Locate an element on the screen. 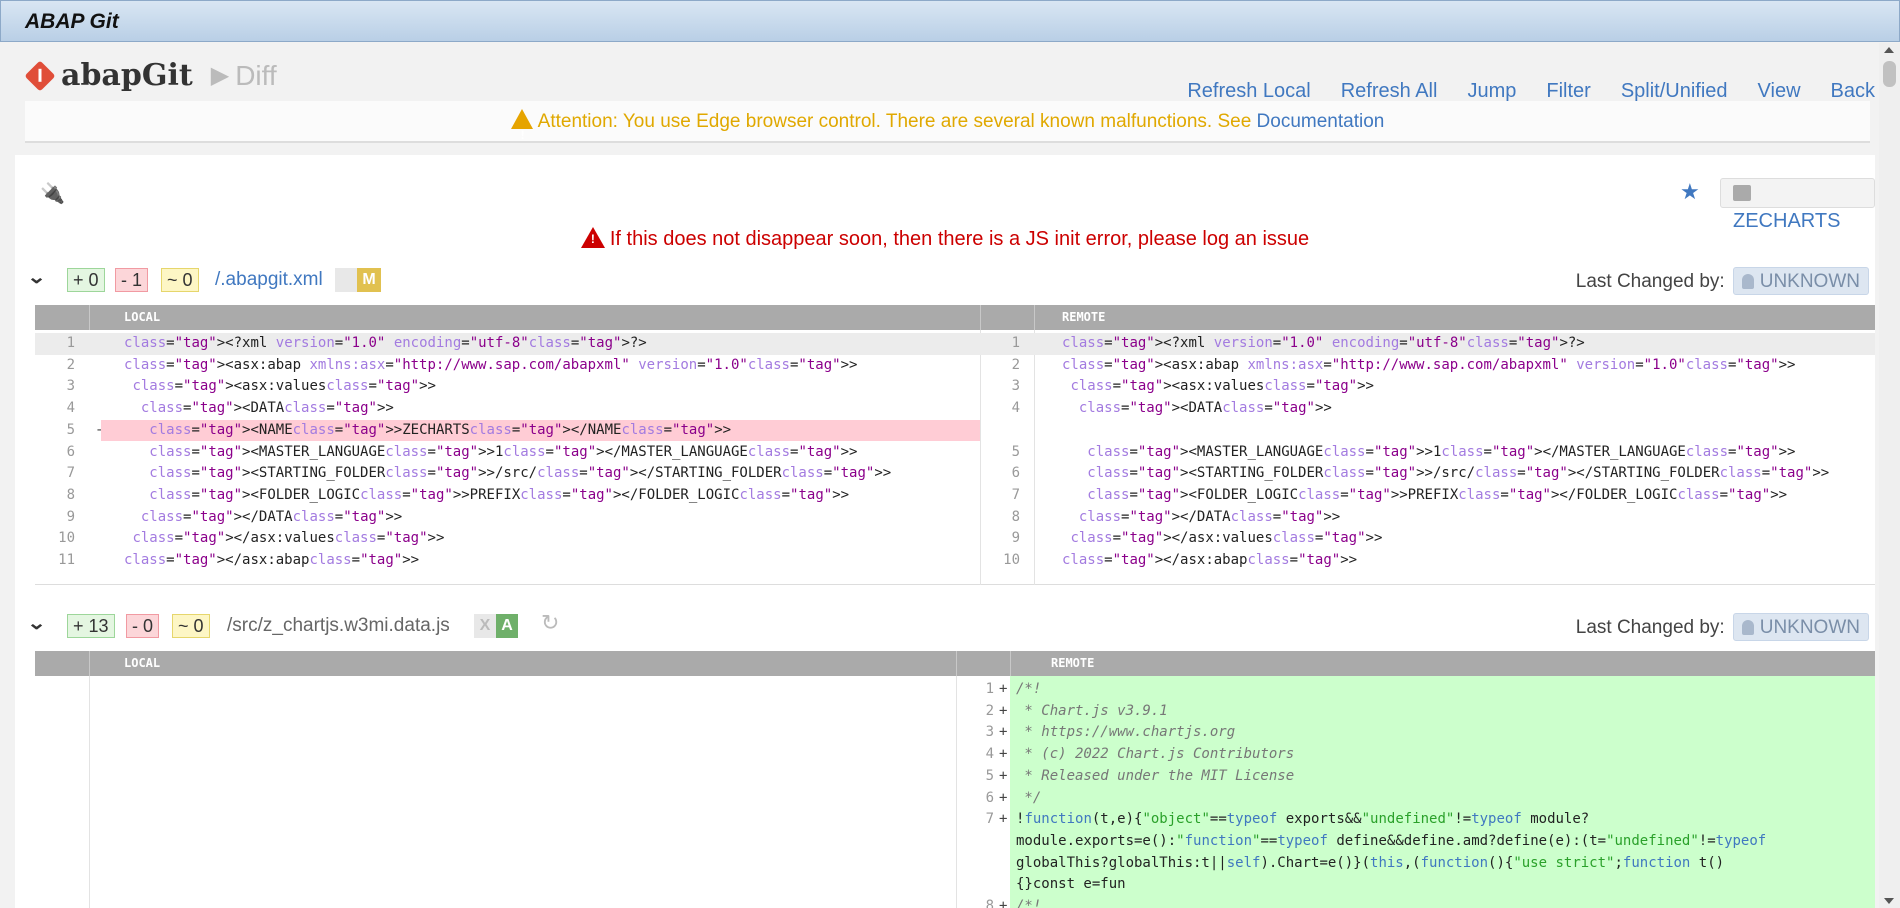  line-number-remote: 3 is located at coordinates (1015, 386).